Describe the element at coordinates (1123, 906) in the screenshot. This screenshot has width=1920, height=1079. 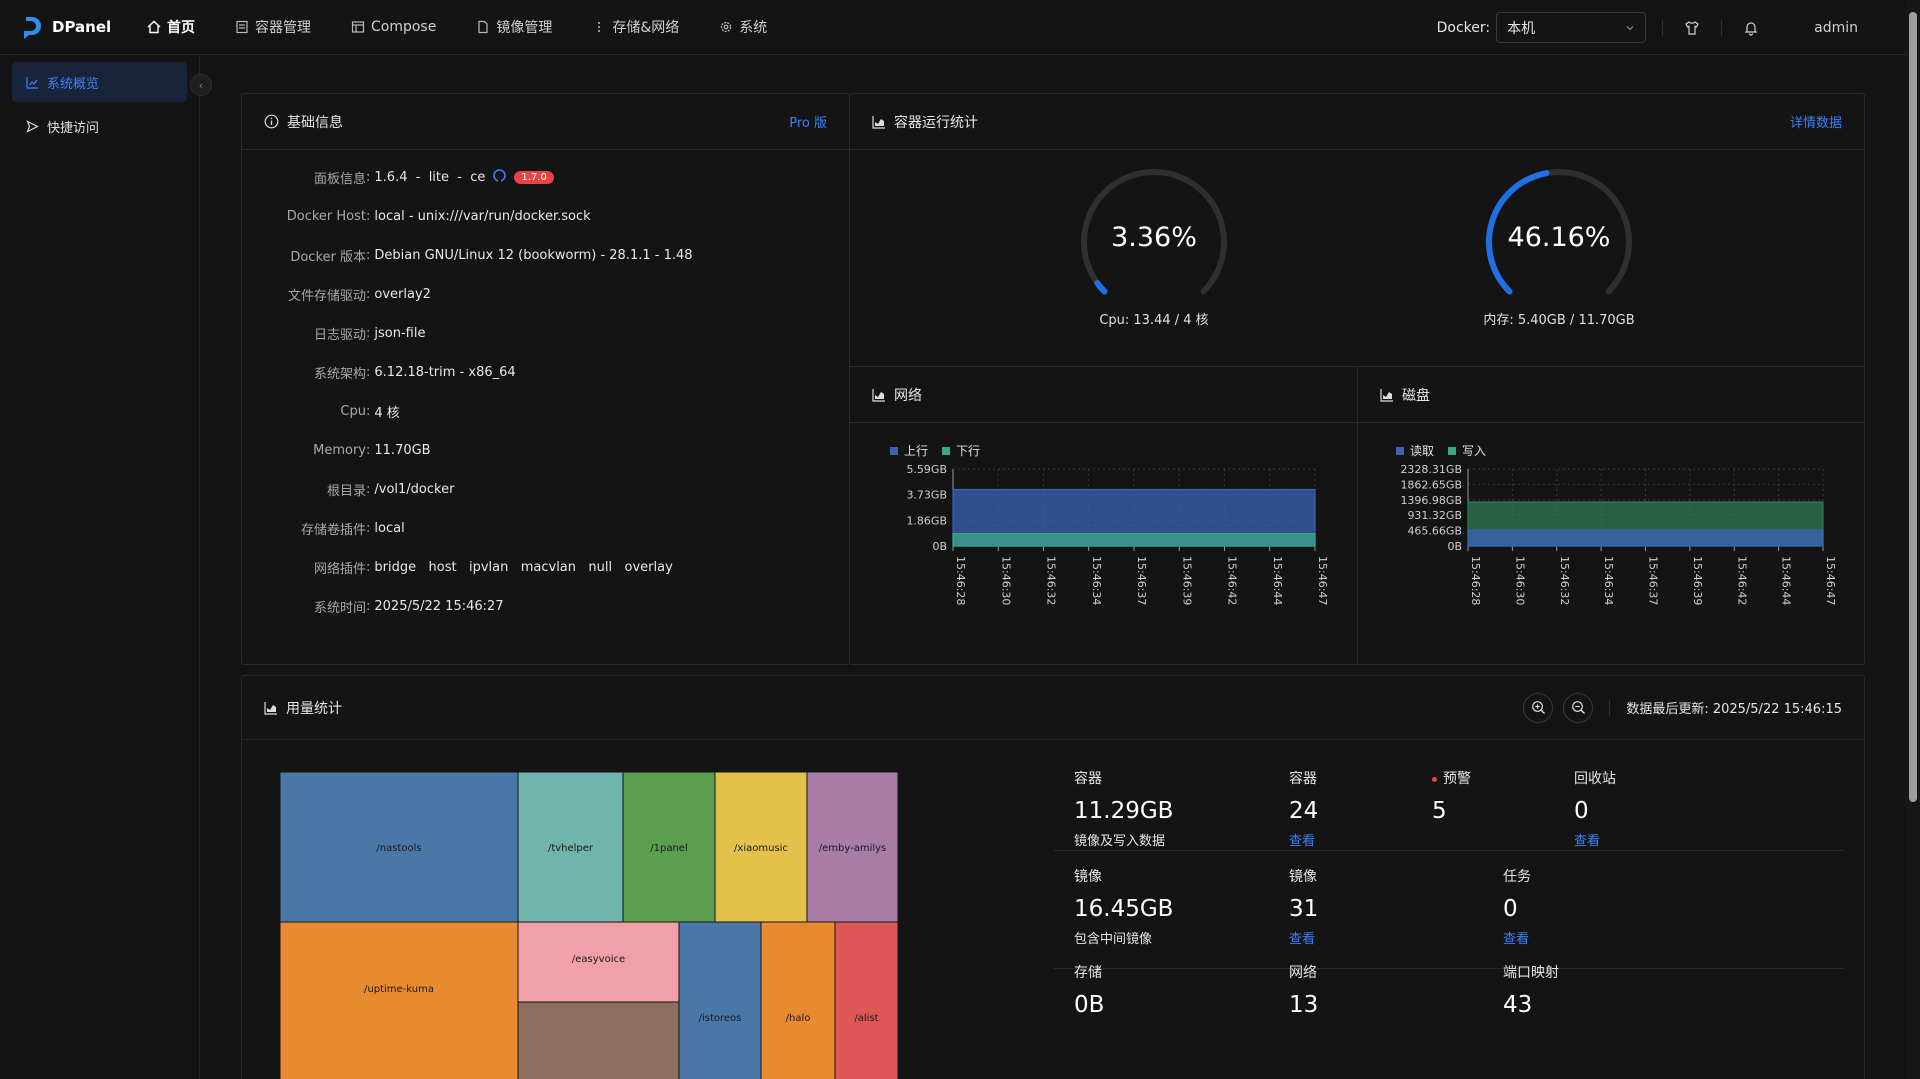
I see `stat-cell: 镜像 16.45GB 包含中间镜像` at that location.